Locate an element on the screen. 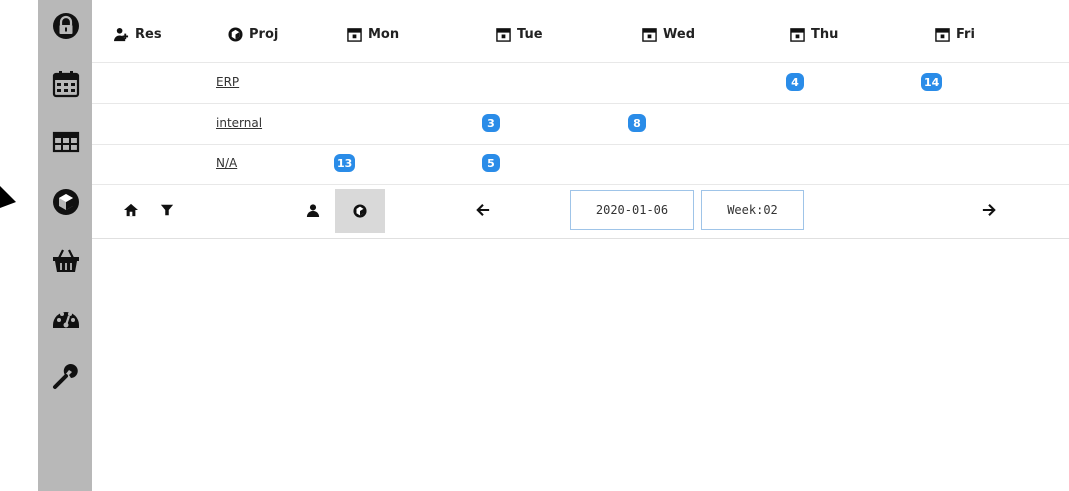  home-icon is located at coordinates (131, 210).